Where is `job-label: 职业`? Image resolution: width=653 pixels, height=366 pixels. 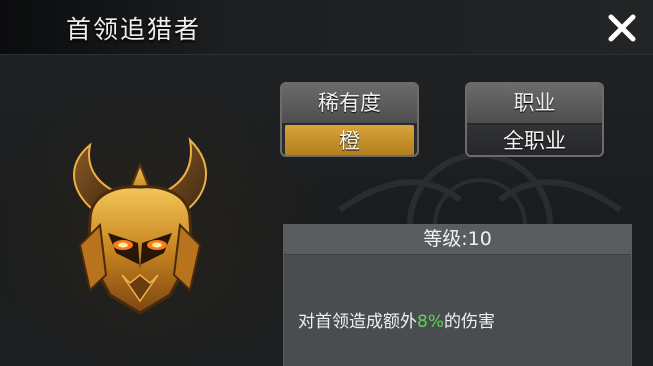
job-label: 职业 is located at coordinates (534, 104).